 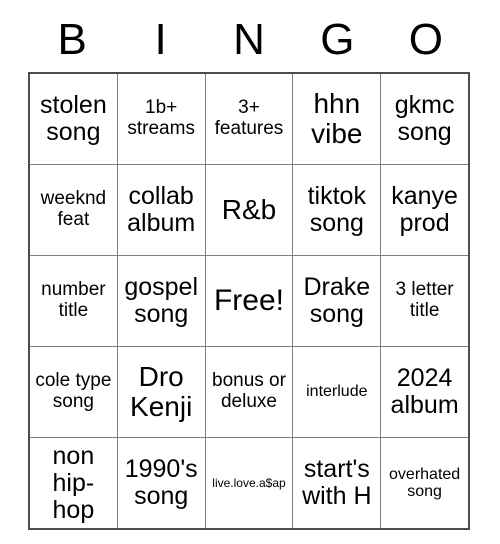 I want to click on bingo-cell: gospel song, so click(x=161, y=301).